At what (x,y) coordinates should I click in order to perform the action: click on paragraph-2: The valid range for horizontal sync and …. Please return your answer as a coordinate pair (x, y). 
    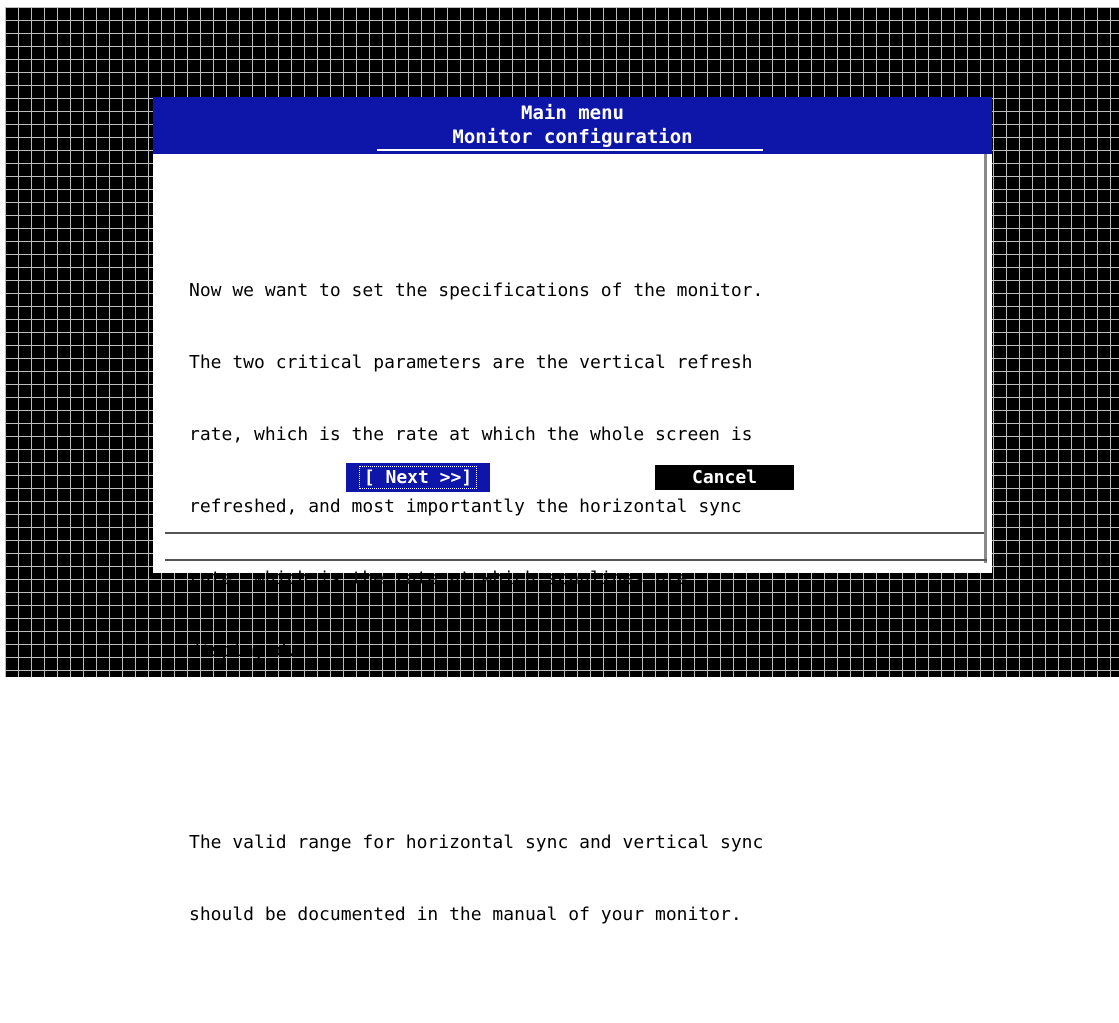
    Looking at the image, I should click on (584, 879).